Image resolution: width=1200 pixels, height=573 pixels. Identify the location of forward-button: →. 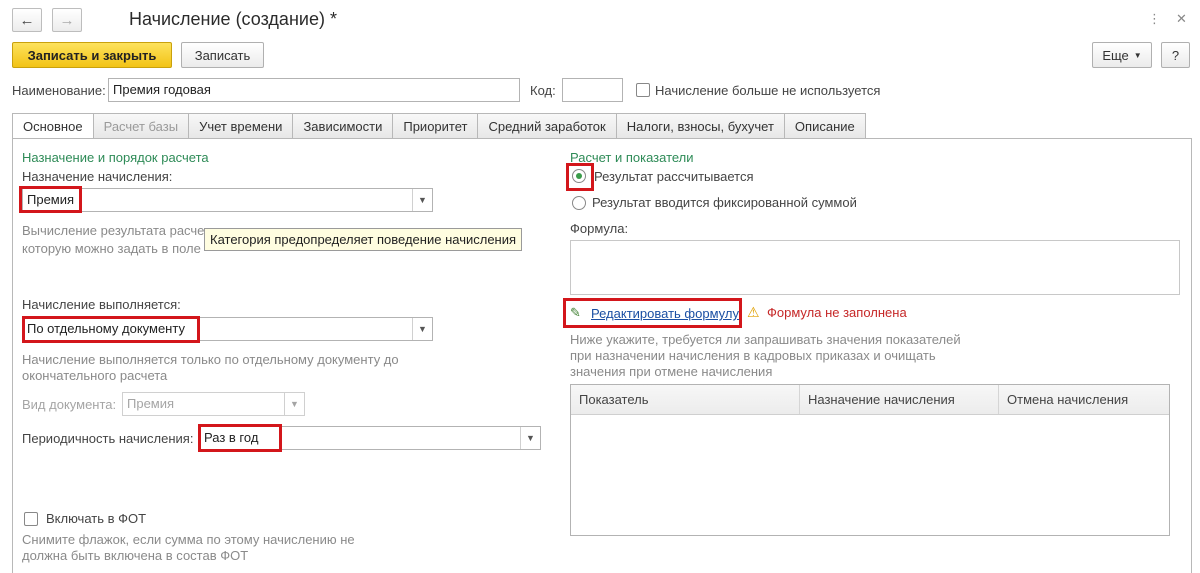
(67, 20).